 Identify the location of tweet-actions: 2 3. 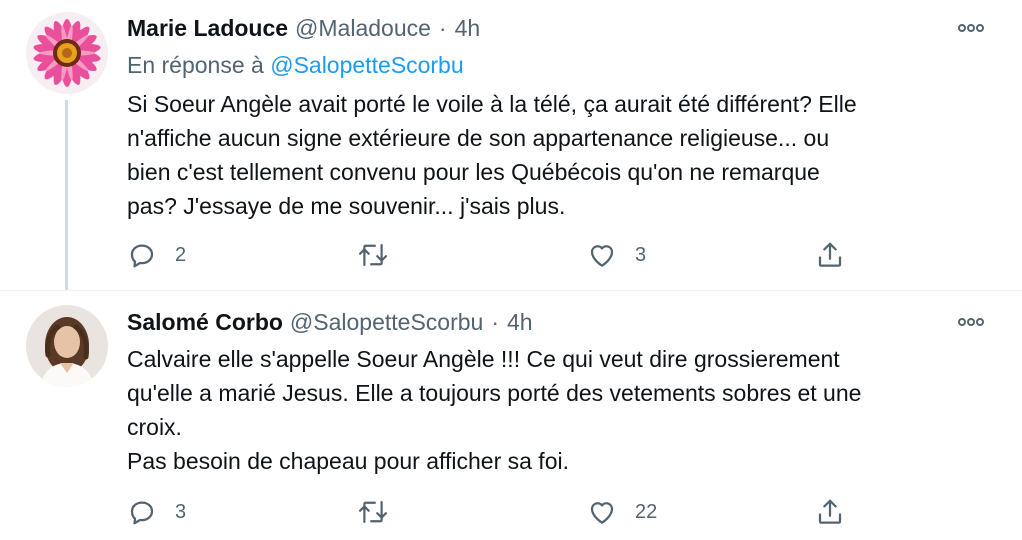
(497, 255).